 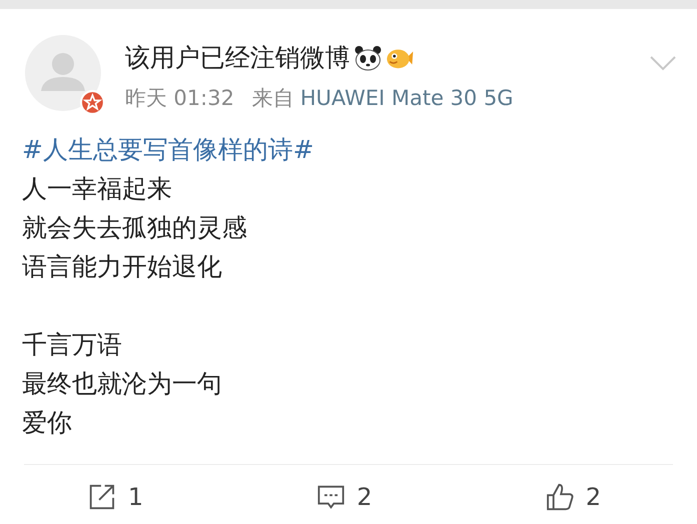 What do you see at coordinates (102, 497) in the screenshot?
I see `share-icon` at bounding box center [102, 497].